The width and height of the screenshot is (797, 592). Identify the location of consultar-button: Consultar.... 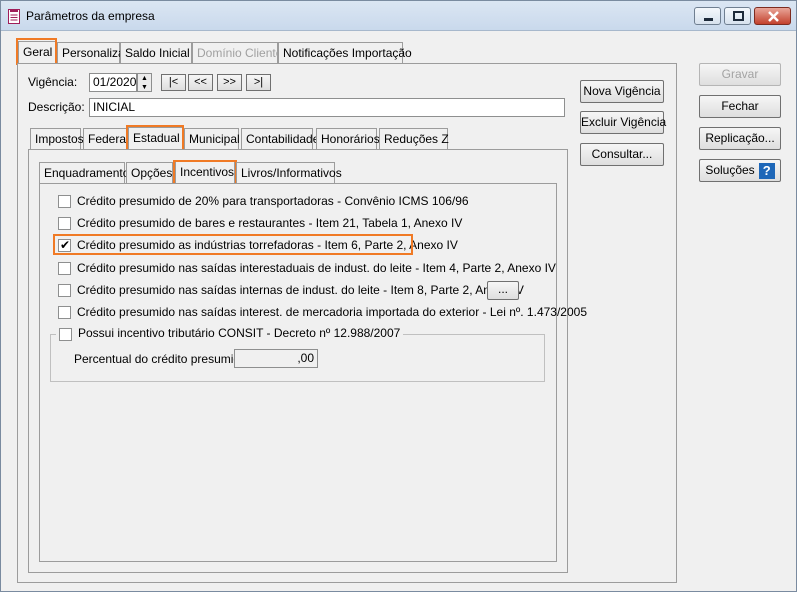
(622, 154).